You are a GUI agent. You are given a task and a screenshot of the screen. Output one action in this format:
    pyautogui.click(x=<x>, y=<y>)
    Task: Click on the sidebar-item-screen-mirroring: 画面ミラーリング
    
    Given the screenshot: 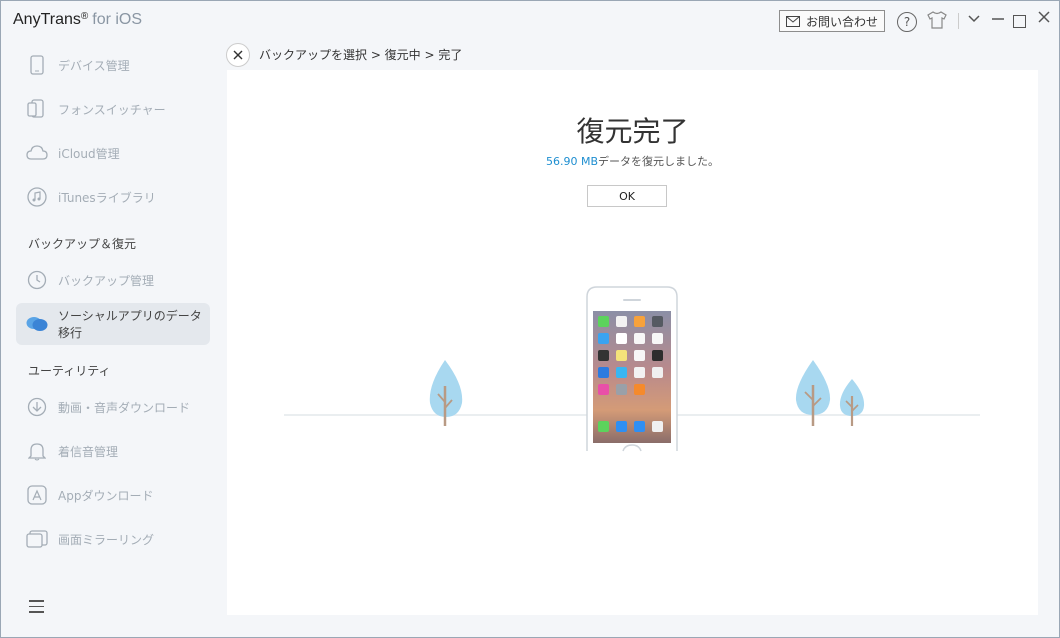 What is the action you would take?
    pyautogui.click(x=113, y=539)
    